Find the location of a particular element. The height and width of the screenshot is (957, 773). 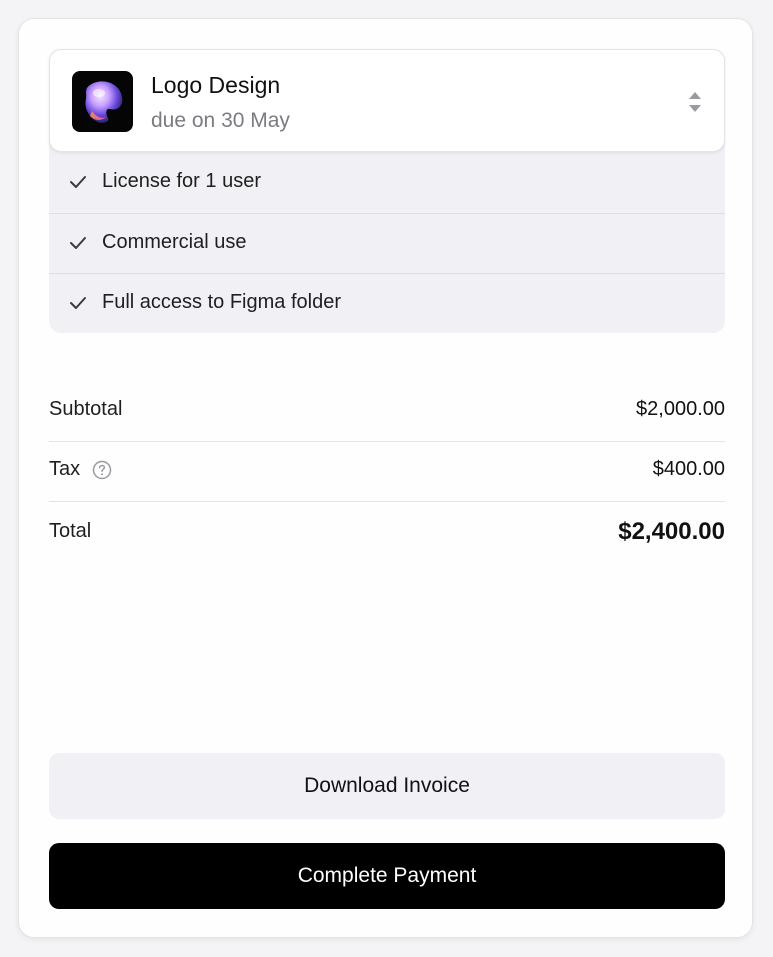

product-name: Logo Design is located at coordinates (216, 85).